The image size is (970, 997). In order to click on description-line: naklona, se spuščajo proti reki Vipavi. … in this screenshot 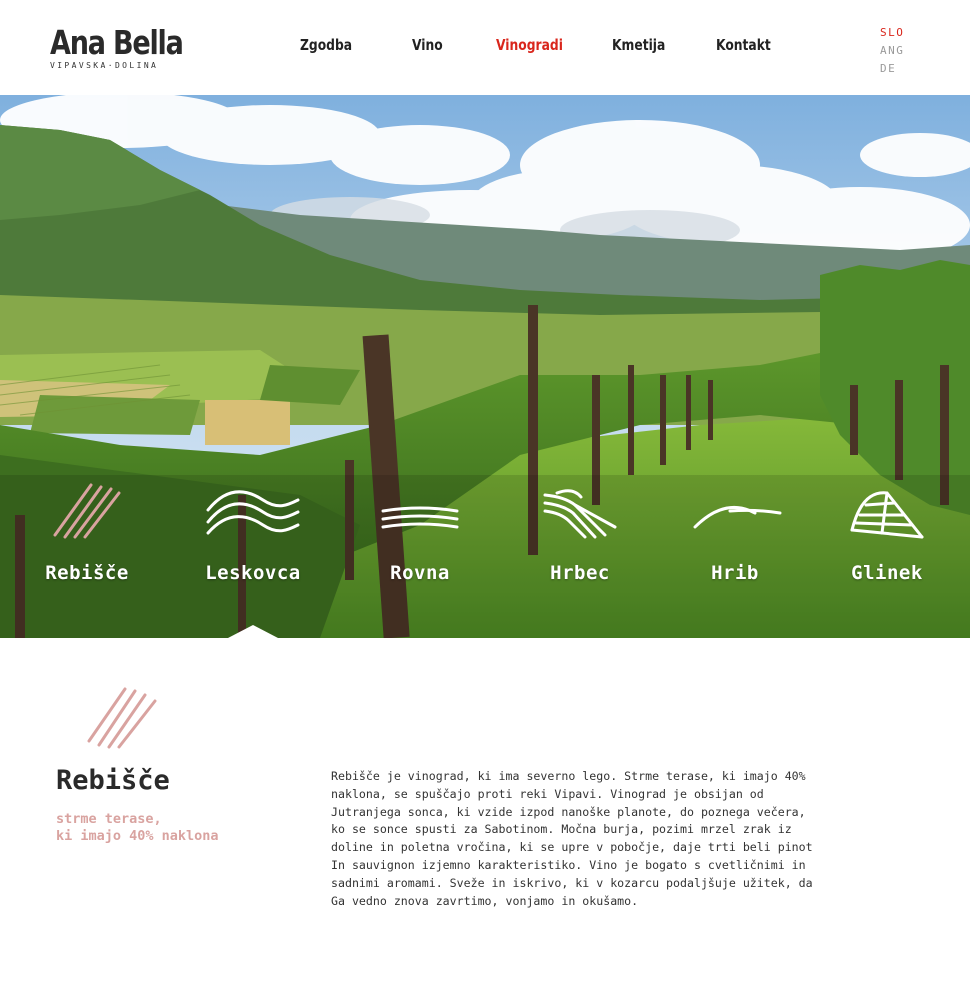, I will do `click(547, 793)`.